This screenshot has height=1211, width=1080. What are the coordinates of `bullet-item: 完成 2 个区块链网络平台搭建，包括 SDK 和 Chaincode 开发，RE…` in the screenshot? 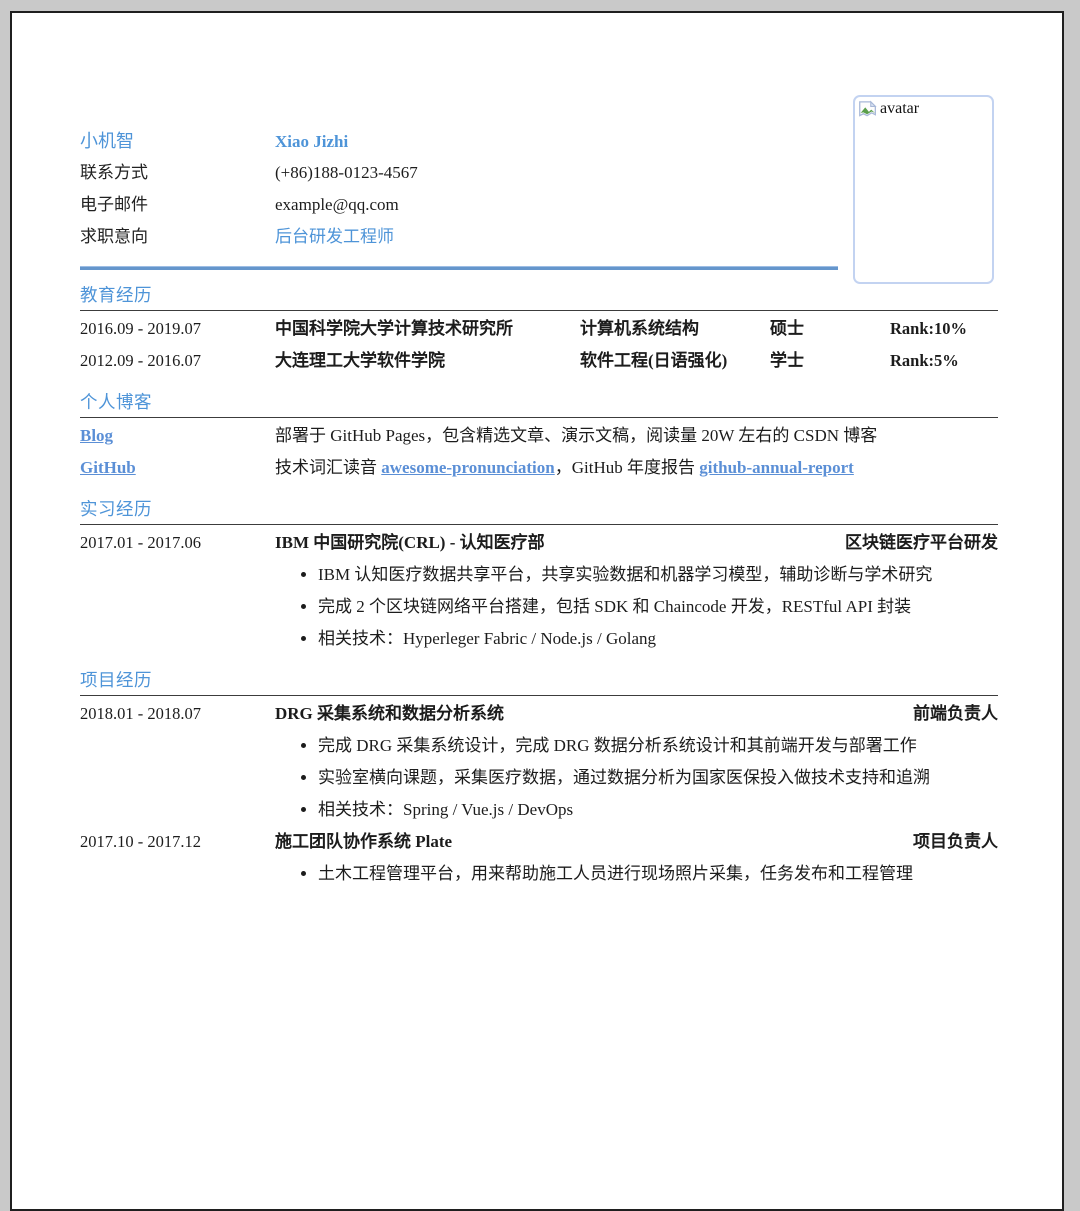 It's located at (658, 607).